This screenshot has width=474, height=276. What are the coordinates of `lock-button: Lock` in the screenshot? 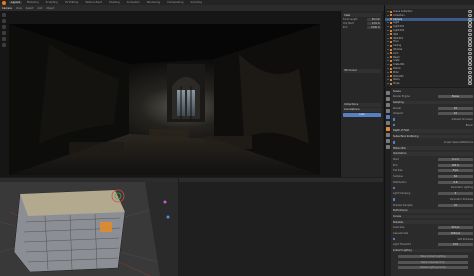 It's located at (362, 114).